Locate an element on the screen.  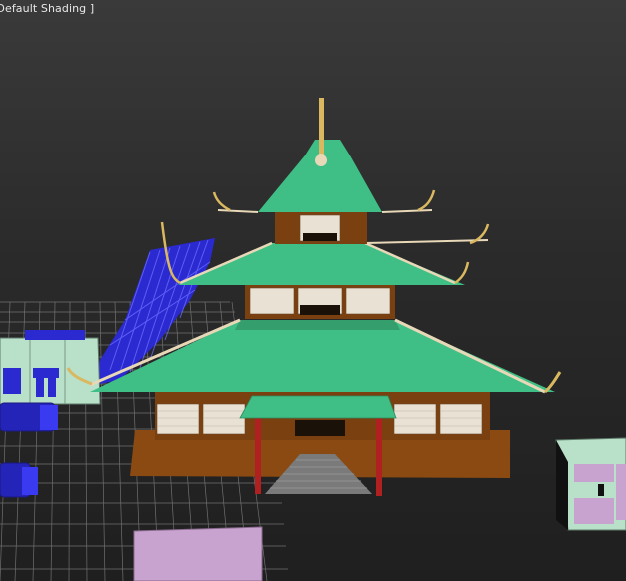
porch-roof is located at coordinates (318, 407).